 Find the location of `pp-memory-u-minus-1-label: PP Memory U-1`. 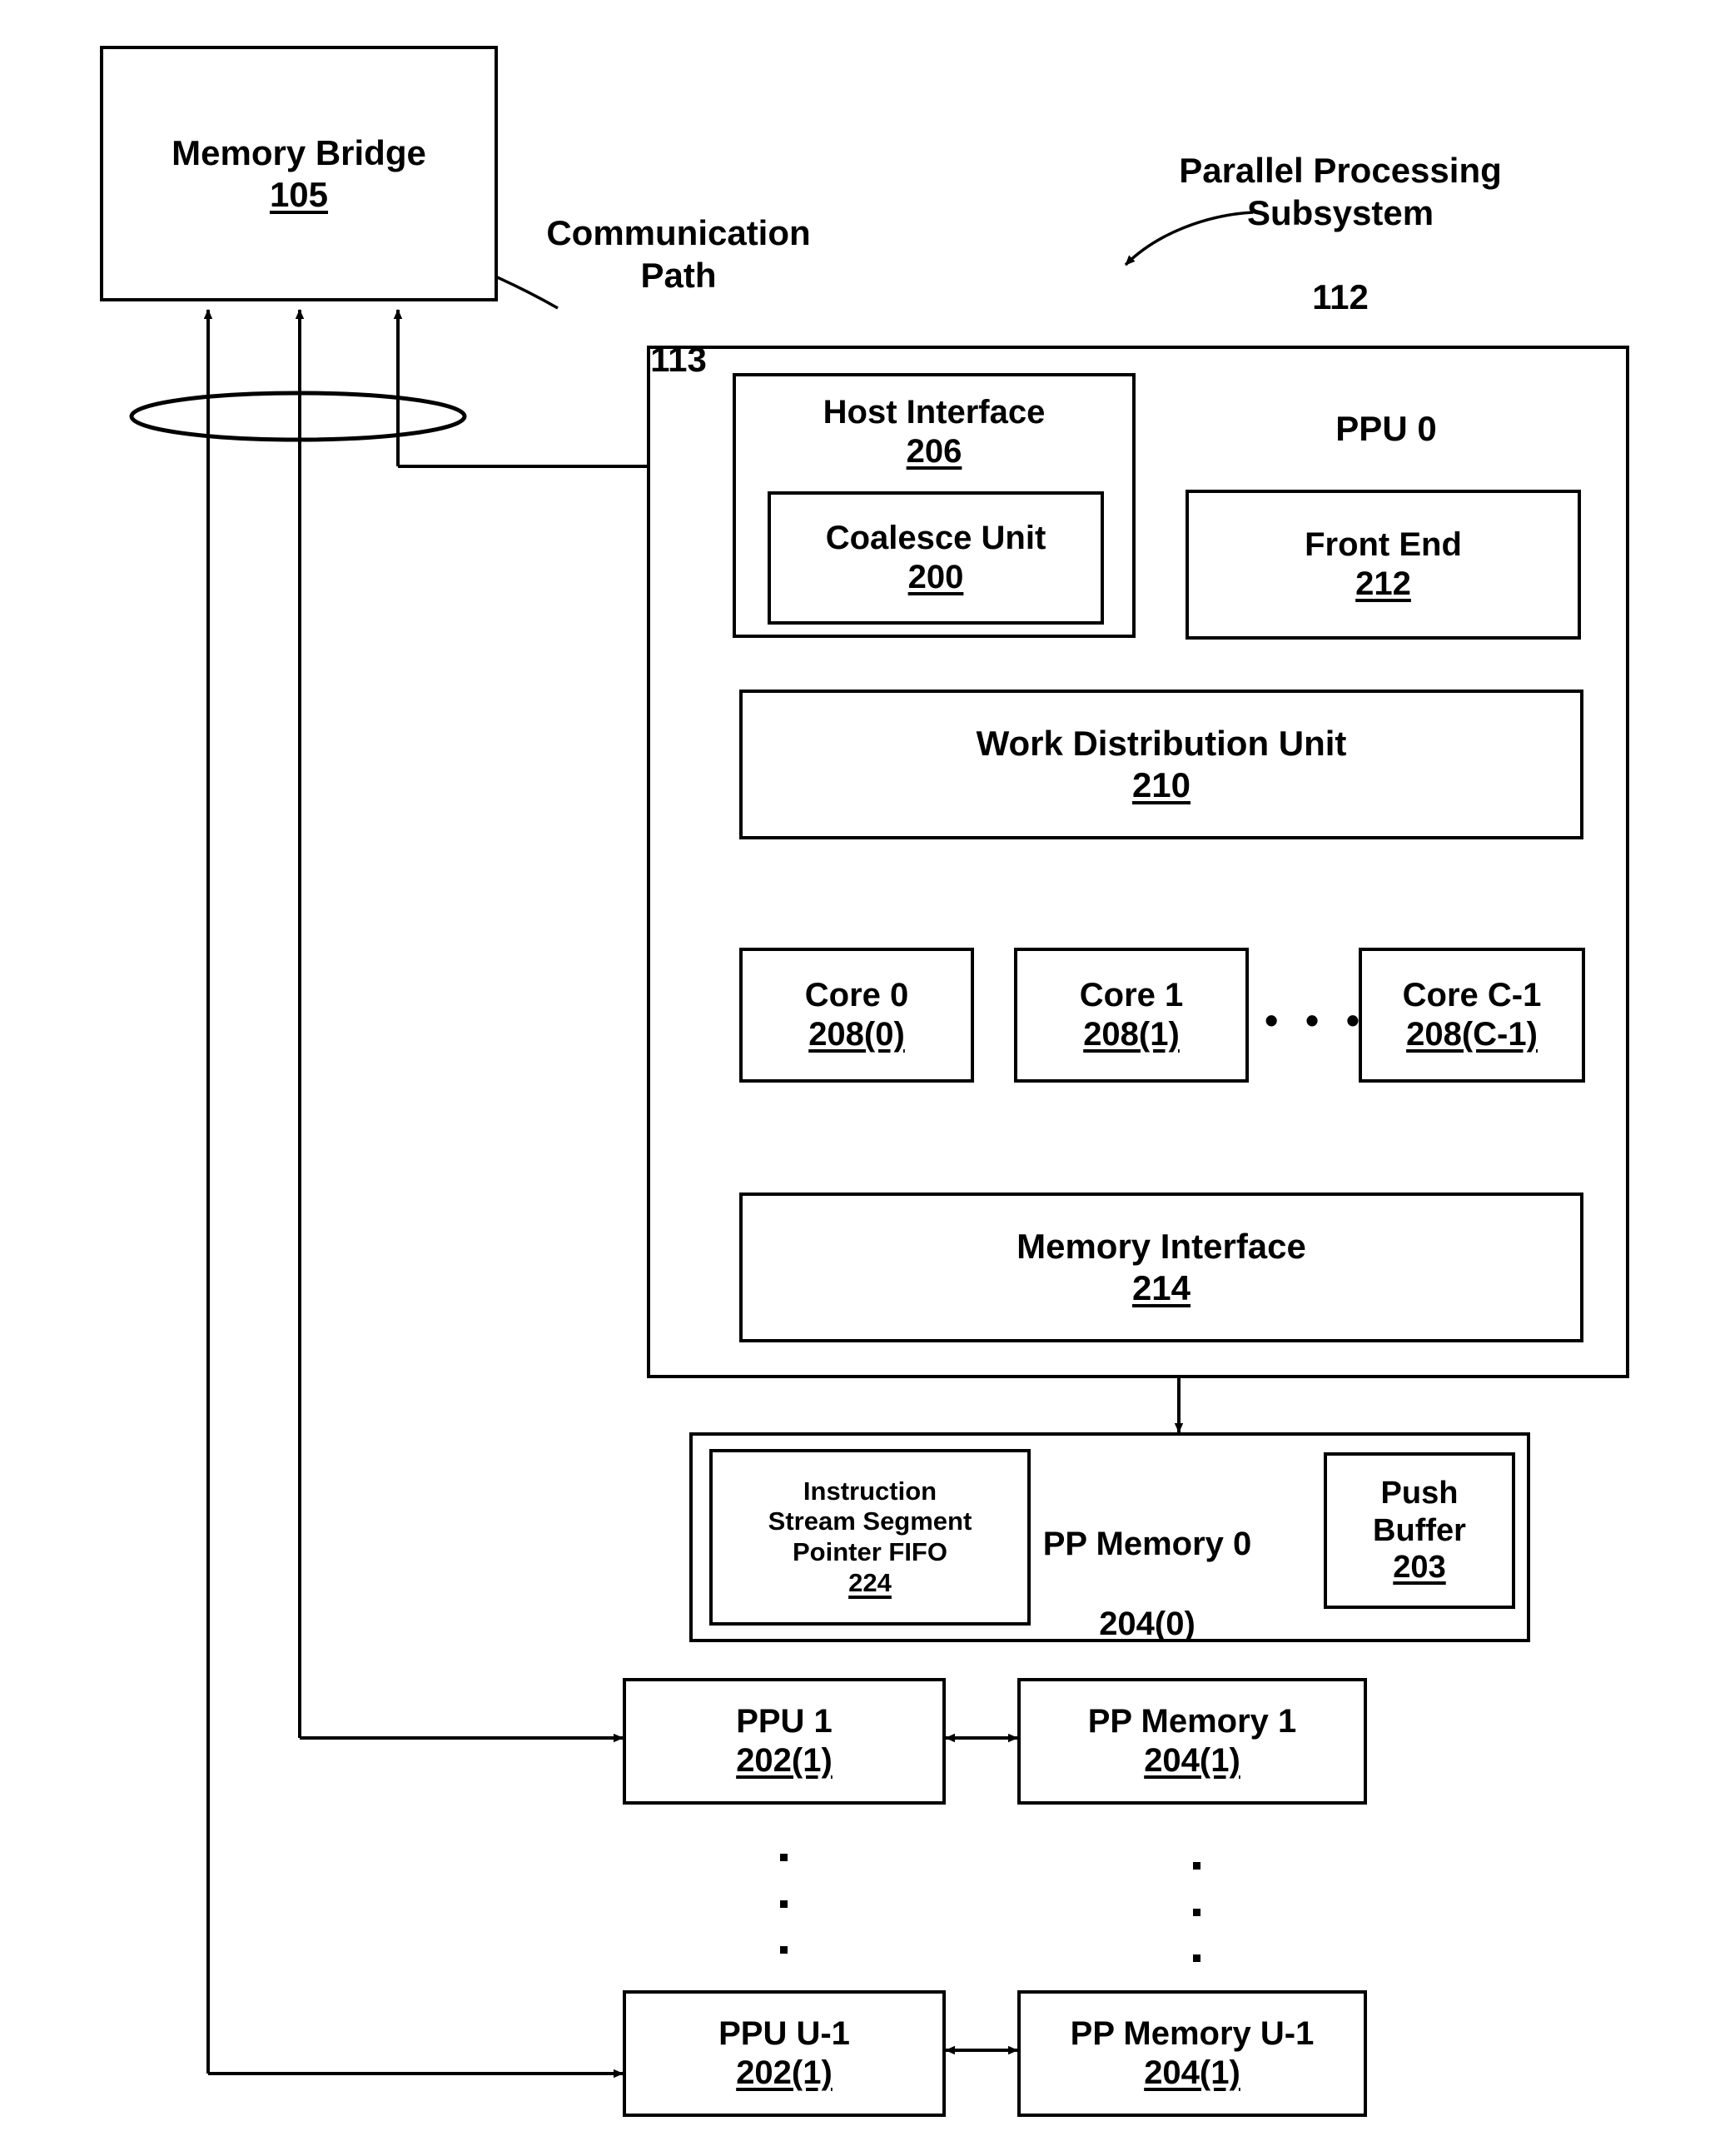

pp-memory-u-minus-1-label: PP Memory U-1 is located at coordinates (1192, 2033).